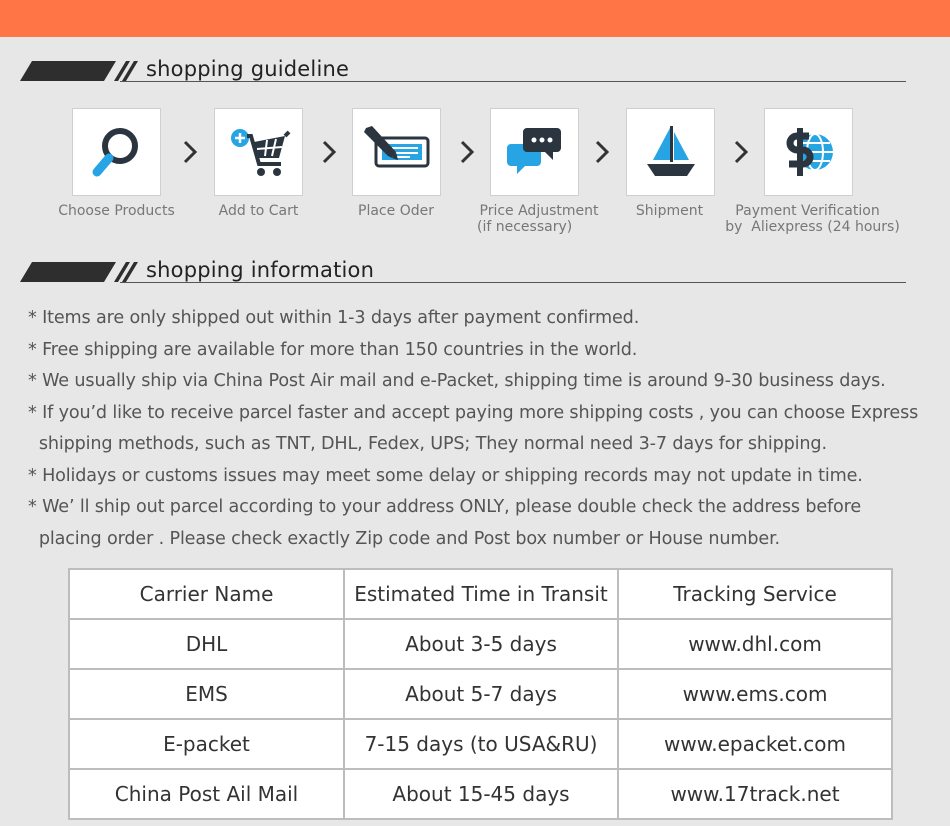 The width and height of the screenshot is (950, 826). What do you see at coordinates (755, 794) in the screenshot?
I see `tracking-service-cell: www.17track.net` at bounding box center [755, 794].